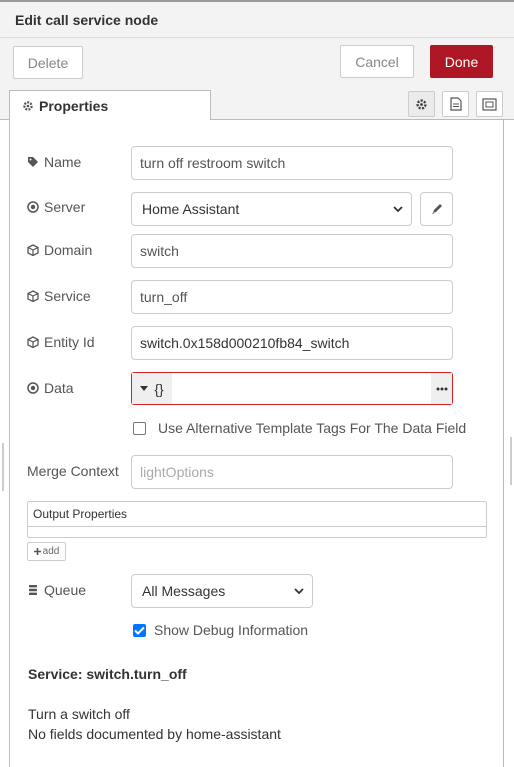 Image resolution: width=514 pixels, height=767 pixels. What do you see at coordinates (79, 714) in the screenshot?
I see `service-description-text: Turn a switch off` at bounding box center [79, 714].